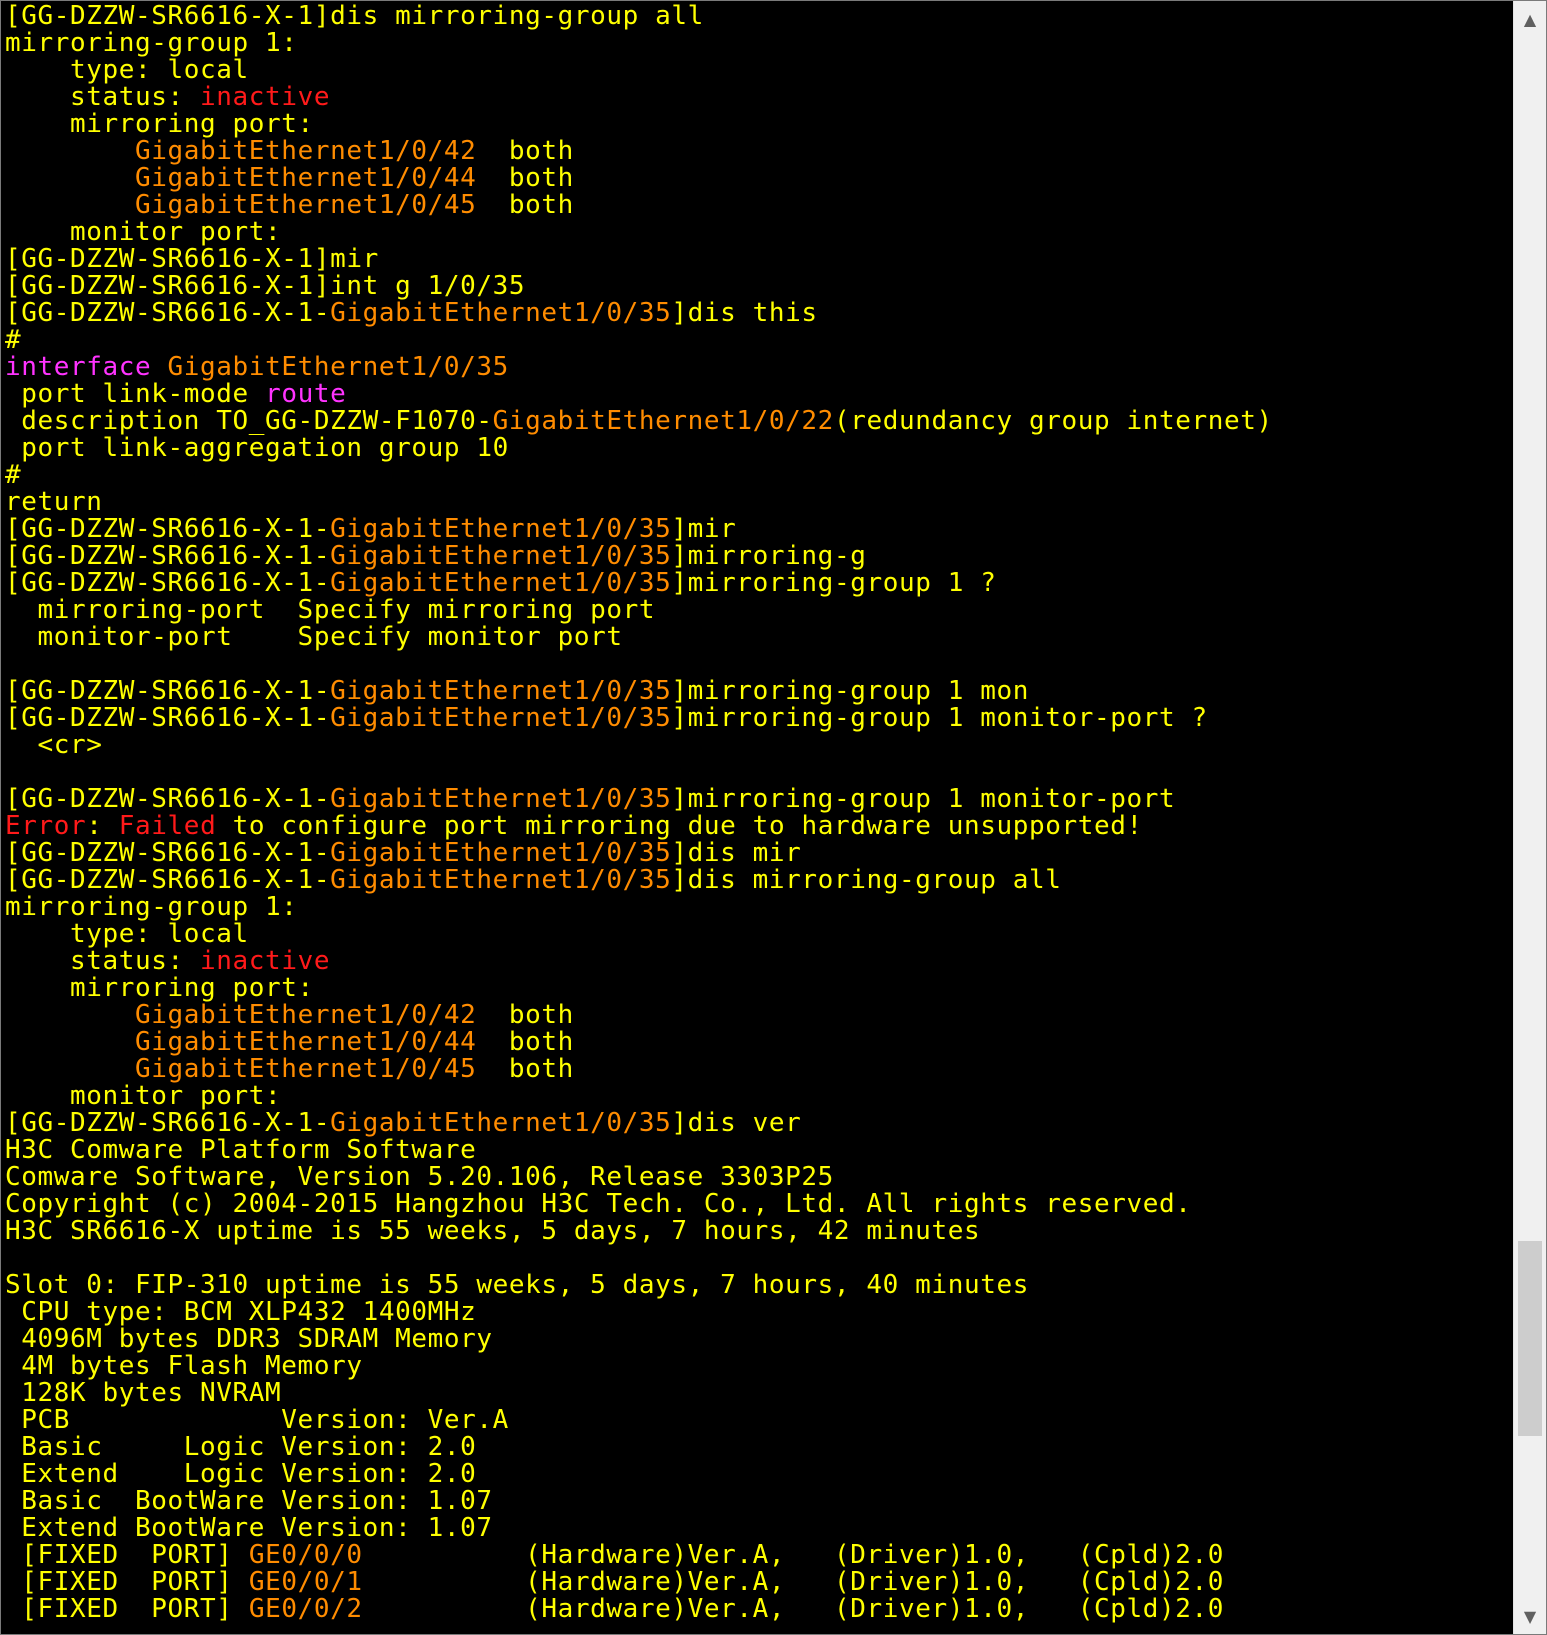  What do you see at coordinates (757, 205) in the screenshot?
I see `terminal-line: GigabitEthernet1/0/45 both` at bounding box center [757, 205].